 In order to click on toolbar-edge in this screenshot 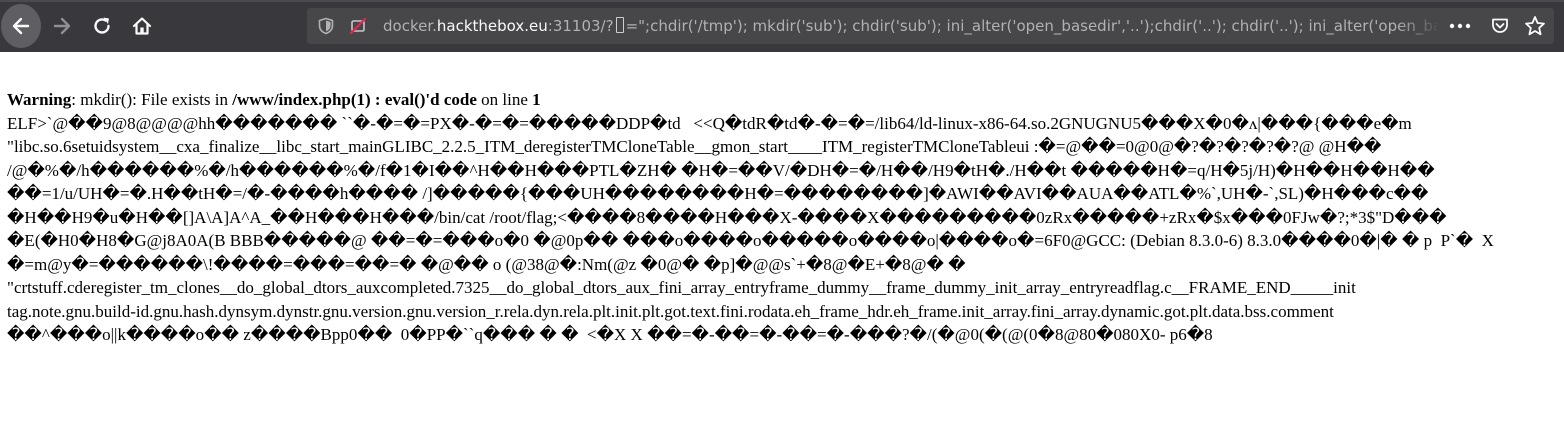, I will do `click(782, 1)`.